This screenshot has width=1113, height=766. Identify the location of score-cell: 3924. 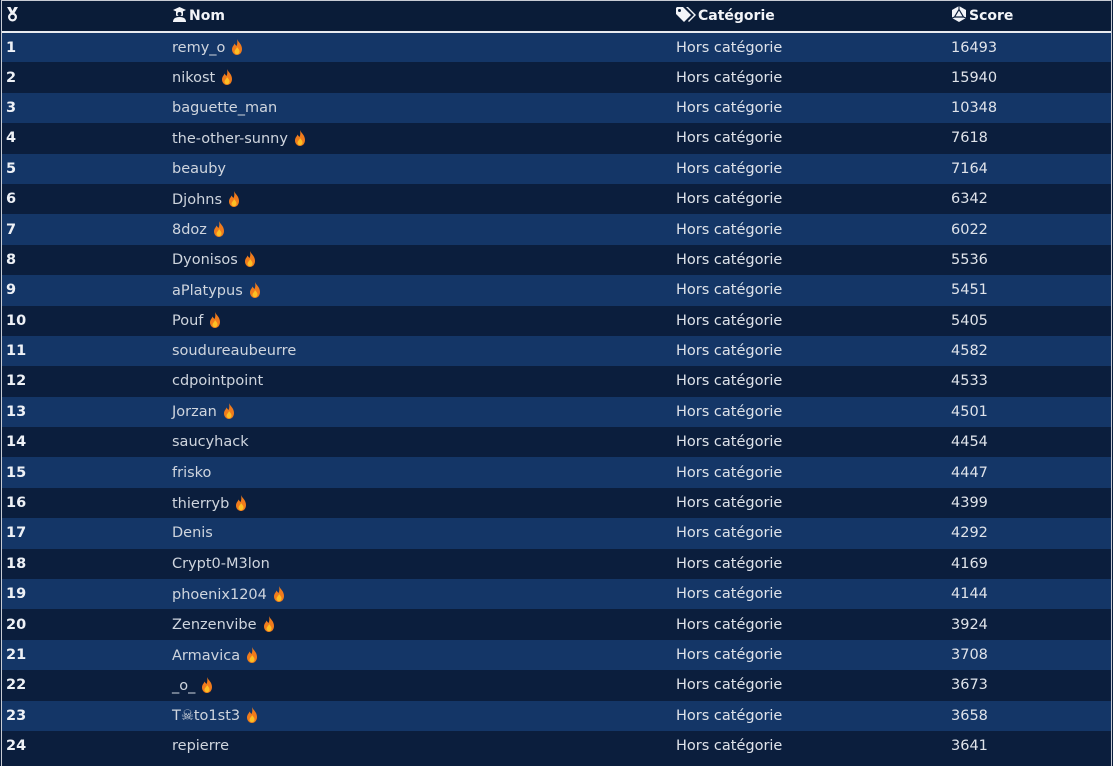
(969, 624).